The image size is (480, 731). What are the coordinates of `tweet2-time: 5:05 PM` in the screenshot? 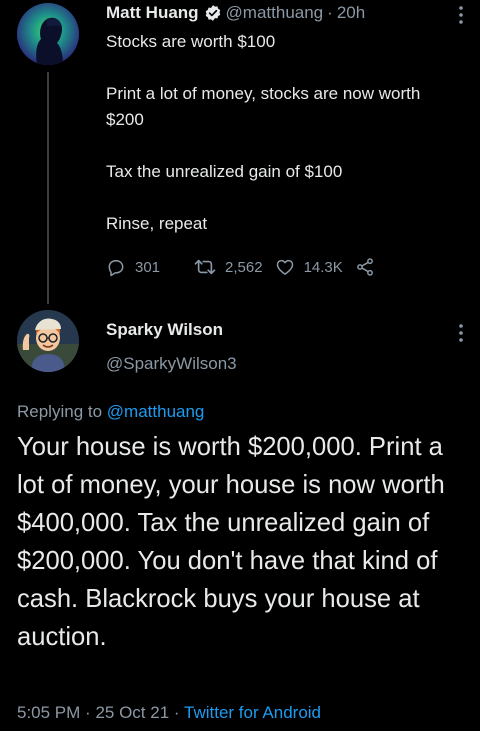 It's located at (48, 712).